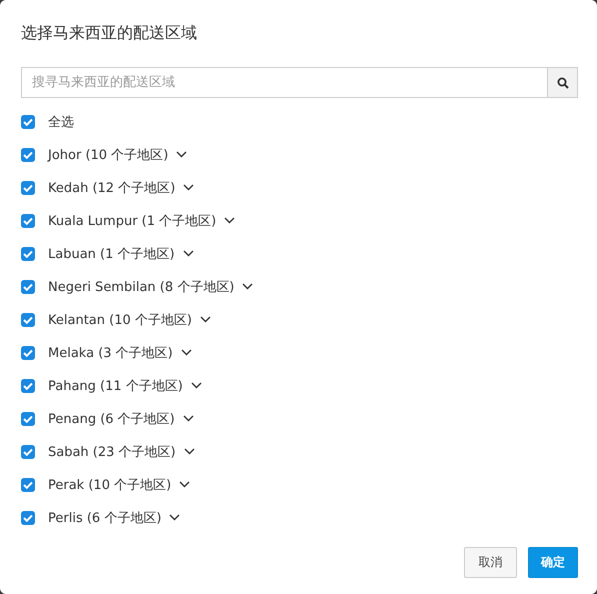 The width and height of the screenshot is (597, 594). I want to click on region-label: Kedah (12 个子地区), so click(112, 188).